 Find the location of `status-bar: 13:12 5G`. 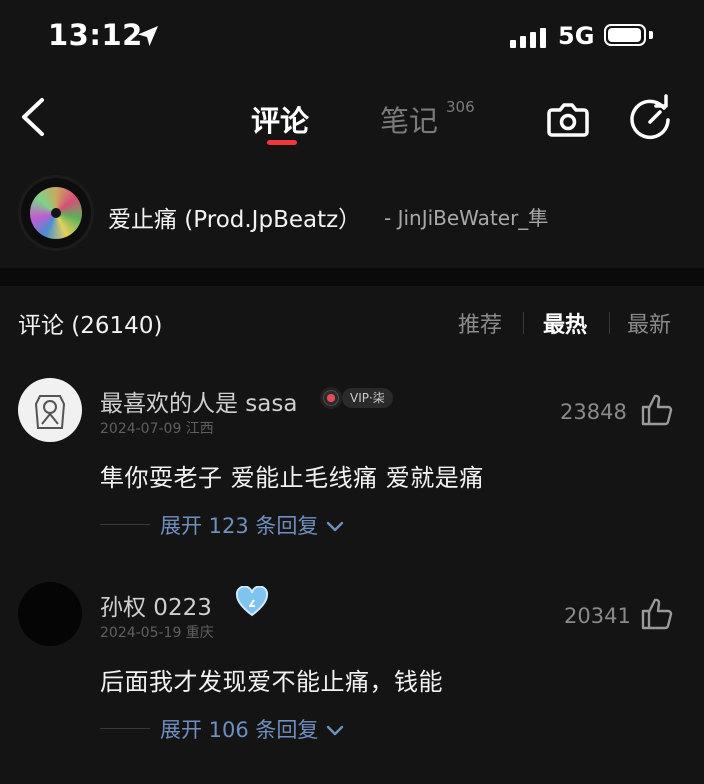

status-bar: 13:12 5G is located at coordinates (352, 36).